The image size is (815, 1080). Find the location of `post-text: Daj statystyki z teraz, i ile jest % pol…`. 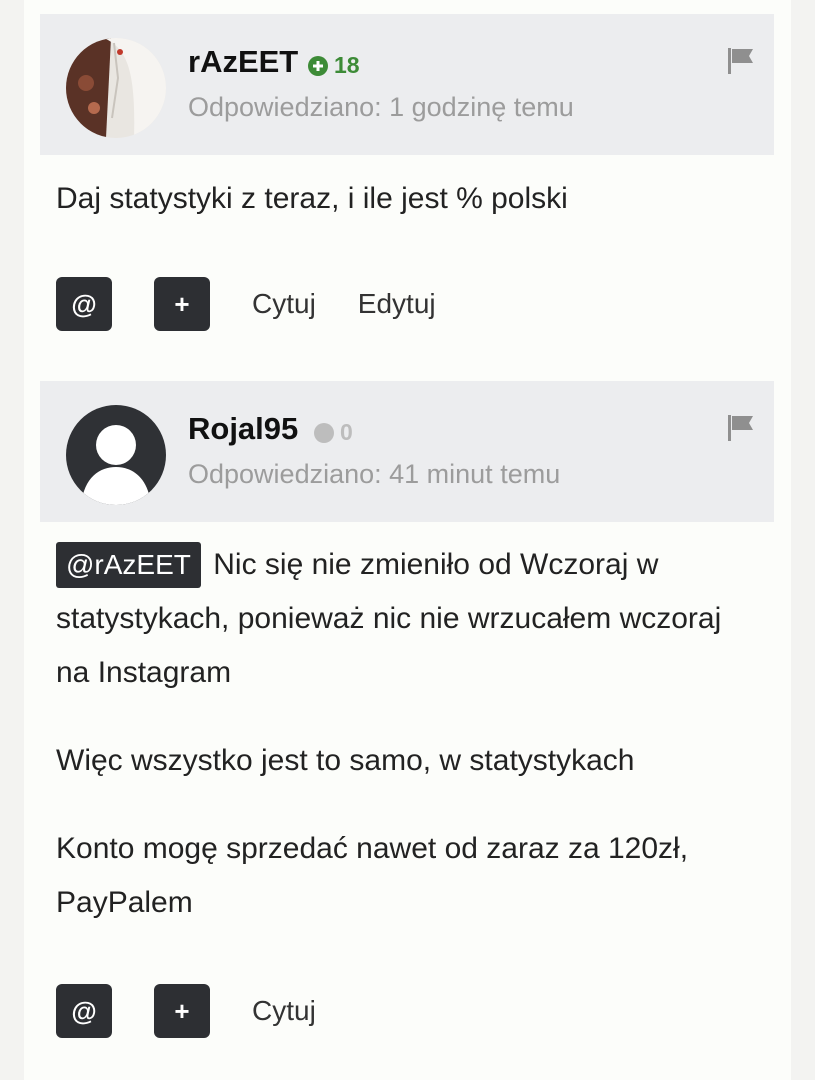

post-text: Daj statystyki z teraz, i ile jest % pol… is located at coordinates (312, 198).